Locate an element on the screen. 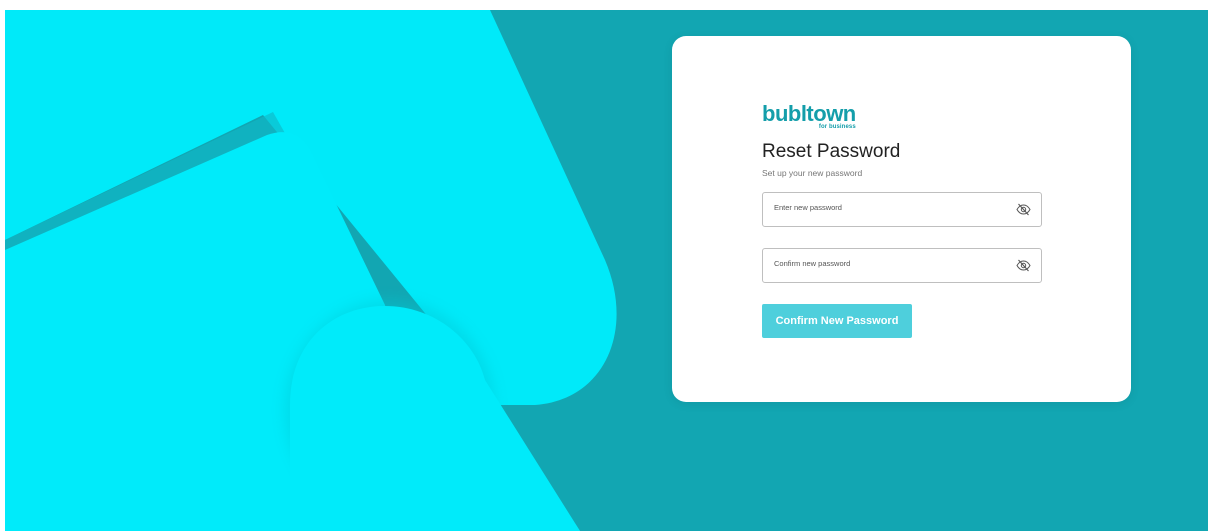  new-password-field is located at coordinates (902, 209).